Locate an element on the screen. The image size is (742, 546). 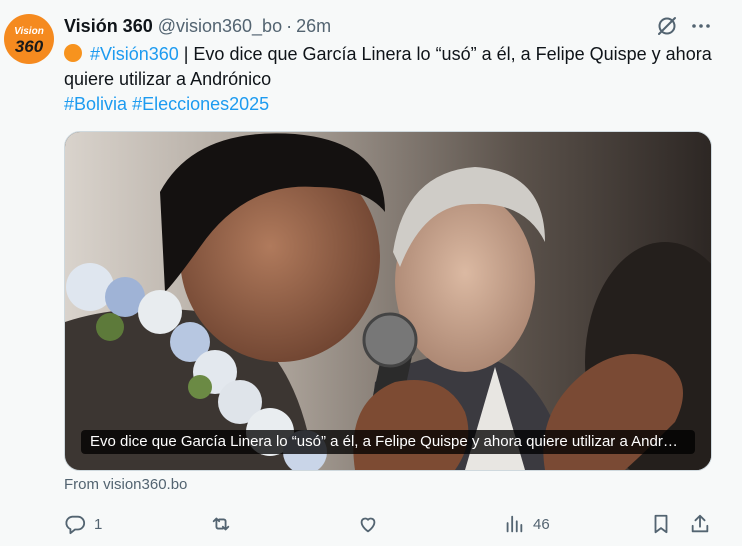
author-handle: @vision360_bo is located at coordinates (220, 26).